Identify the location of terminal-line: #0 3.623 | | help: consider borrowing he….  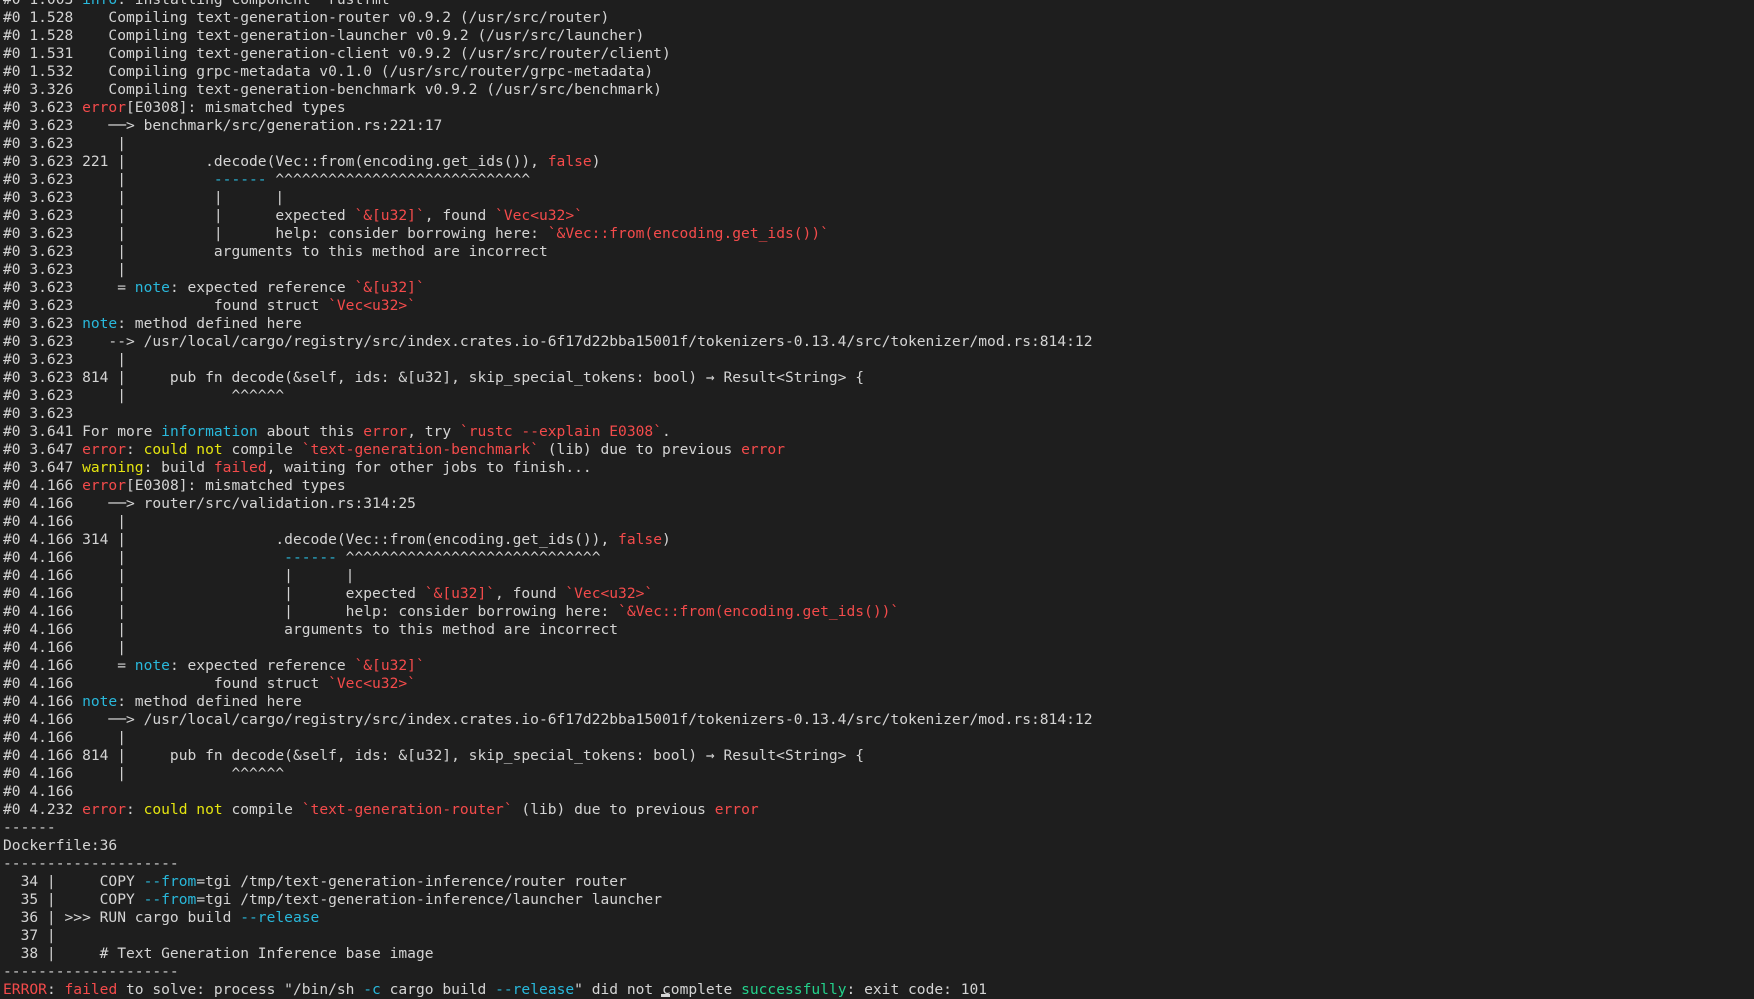
(548, 234).